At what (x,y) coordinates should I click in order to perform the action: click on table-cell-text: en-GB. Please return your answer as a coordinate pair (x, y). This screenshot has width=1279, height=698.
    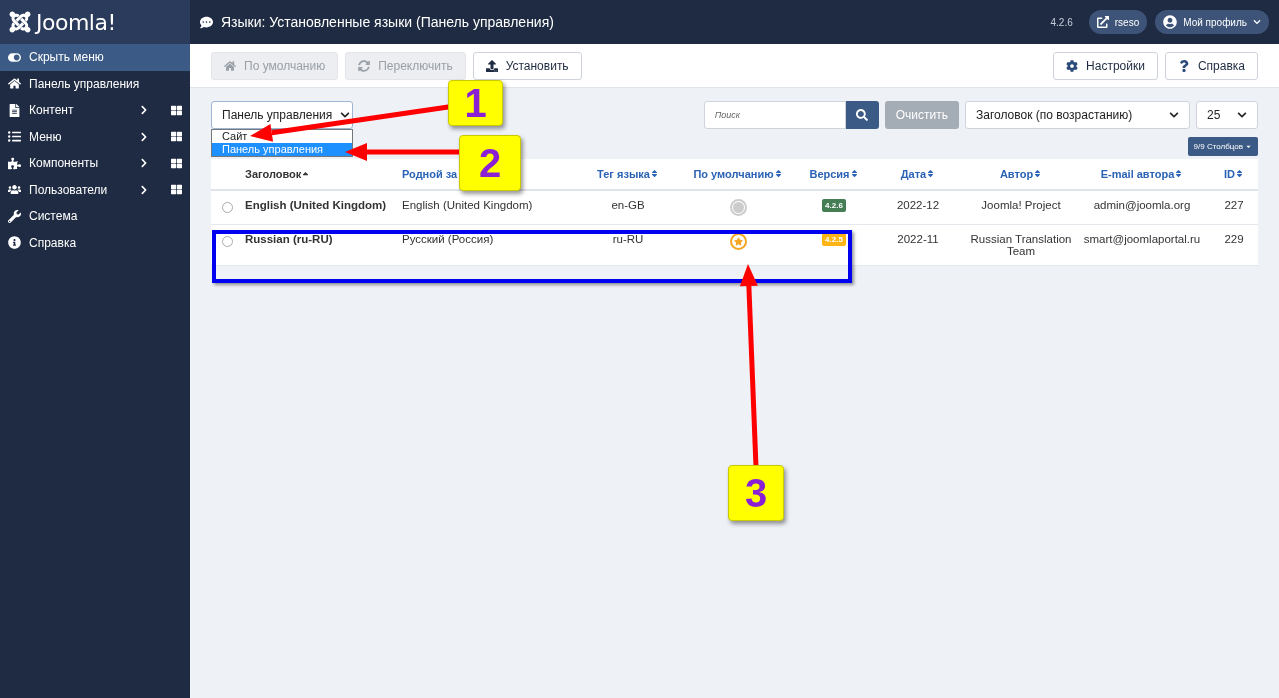
    Looking at the image, I should click on (628, 205).